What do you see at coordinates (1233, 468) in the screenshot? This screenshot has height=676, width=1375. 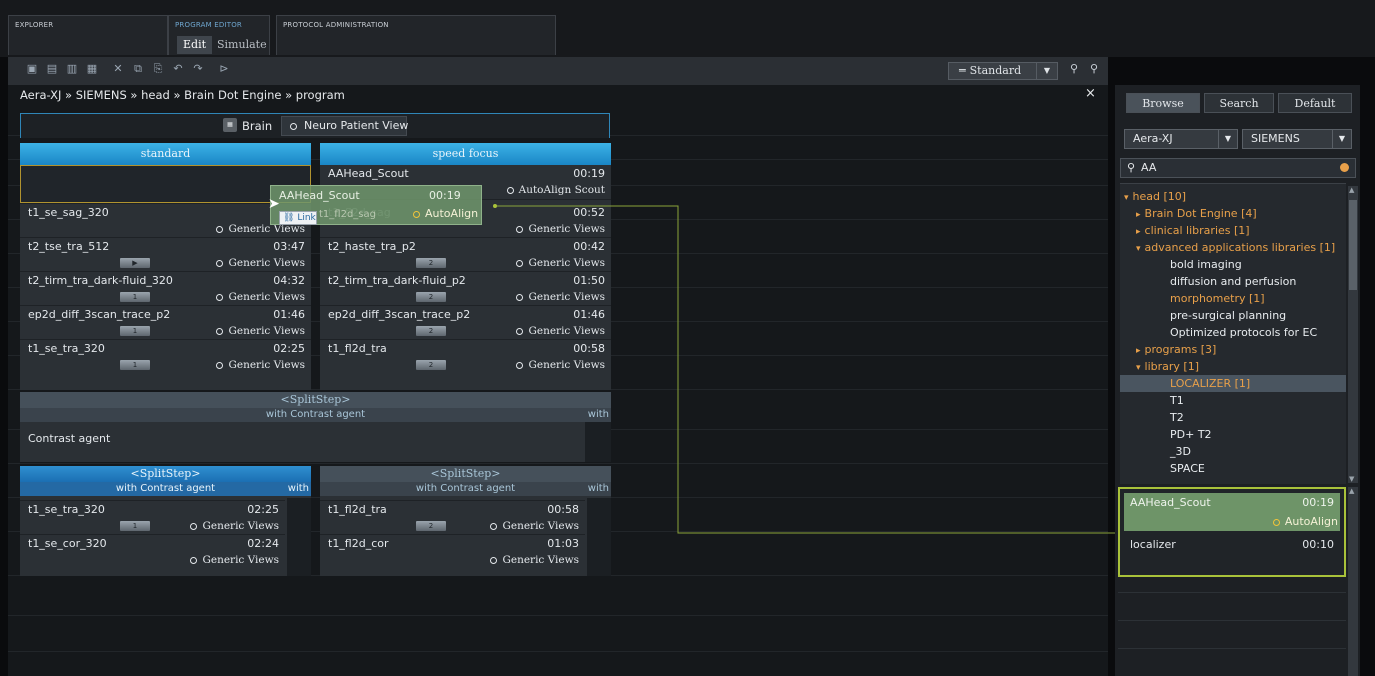 I see `tree-item: SPACE` at bounding box center [1233, 468].